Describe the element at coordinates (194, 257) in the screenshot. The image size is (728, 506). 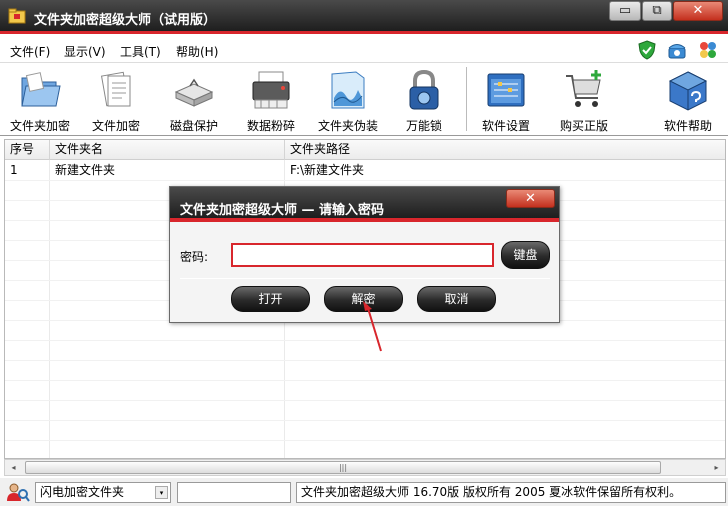
I see `password-label: 密码:` at that location.